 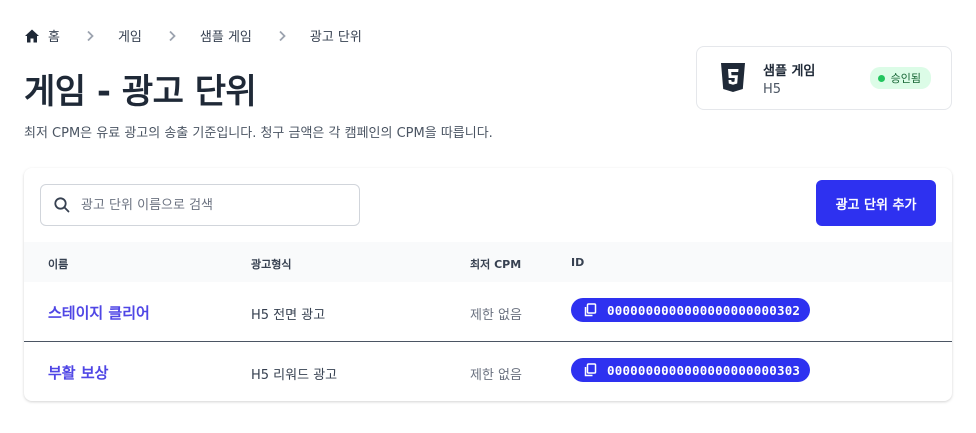 I want to click on ad-unit-format: H5 전면 광고, so click(x=288, y=315).